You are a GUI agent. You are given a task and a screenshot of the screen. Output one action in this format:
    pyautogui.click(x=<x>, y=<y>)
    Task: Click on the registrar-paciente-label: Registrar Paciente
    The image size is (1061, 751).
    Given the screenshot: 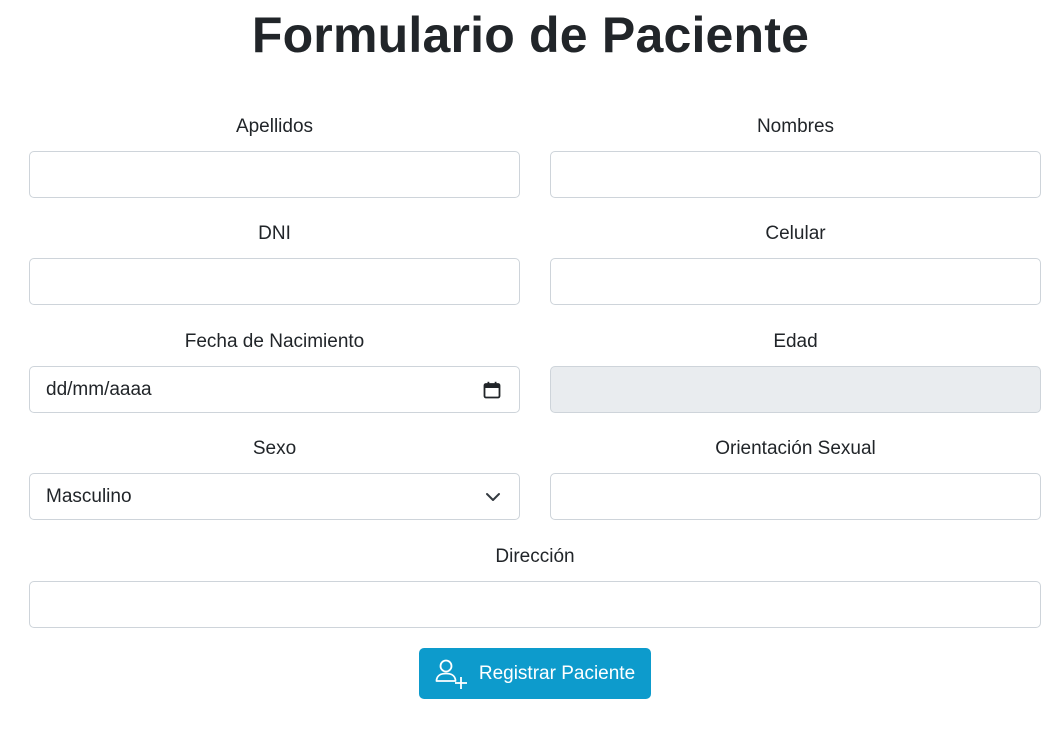 What is the action you would take?
    pyautogui.click(x=557, y=673)
    